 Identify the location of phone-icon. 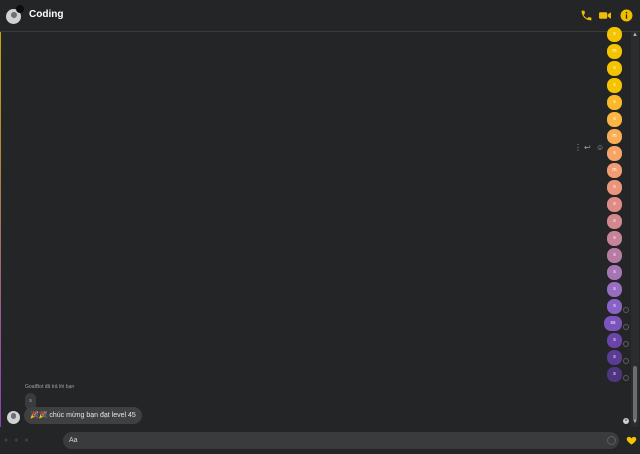
(586, 15).